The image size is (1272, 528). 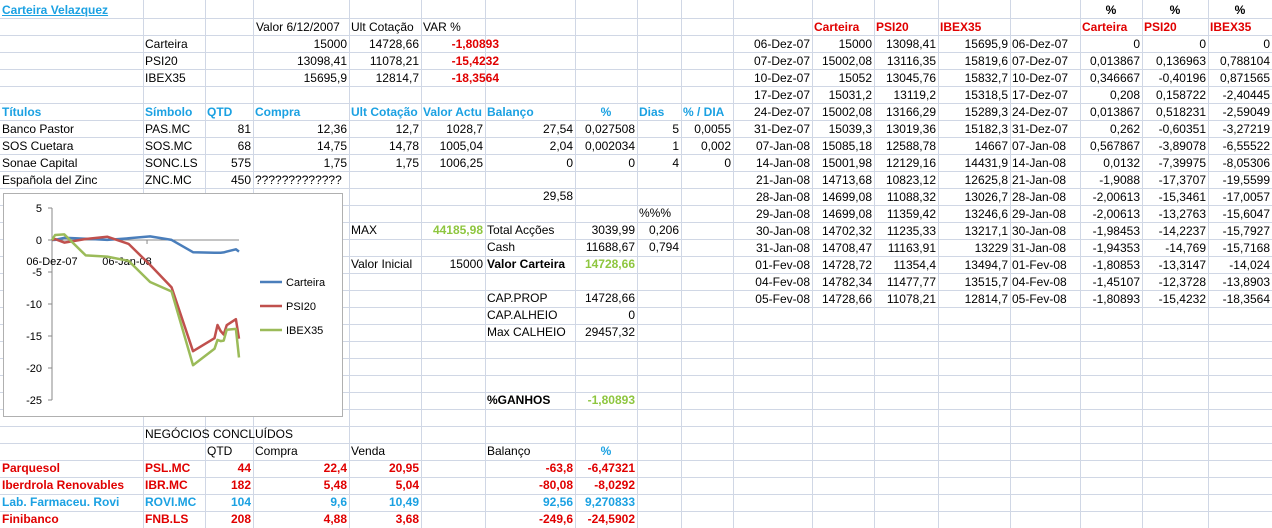 I want to click on history-carteira: 15002,08, so click(x=846, y=112).